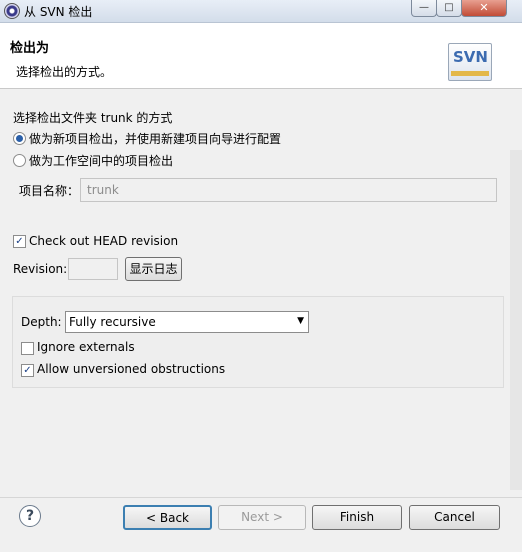 The width and height of the screenshot is (522, 552). I want to click on svn-logo-bar, so click(470, 73).